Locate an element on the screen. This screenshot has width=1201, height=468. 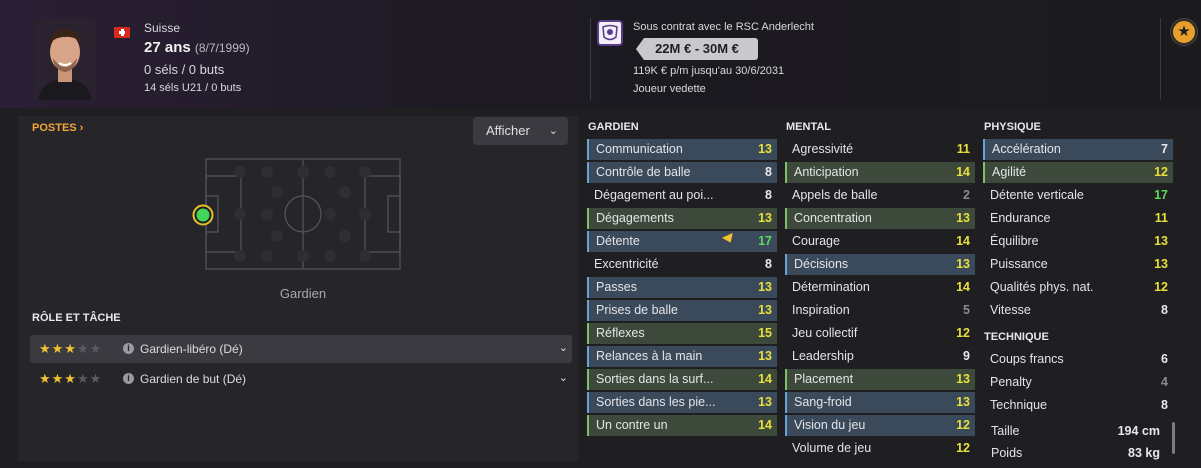
attribute-row: Passes 13 is located at coordinates (682, 287).